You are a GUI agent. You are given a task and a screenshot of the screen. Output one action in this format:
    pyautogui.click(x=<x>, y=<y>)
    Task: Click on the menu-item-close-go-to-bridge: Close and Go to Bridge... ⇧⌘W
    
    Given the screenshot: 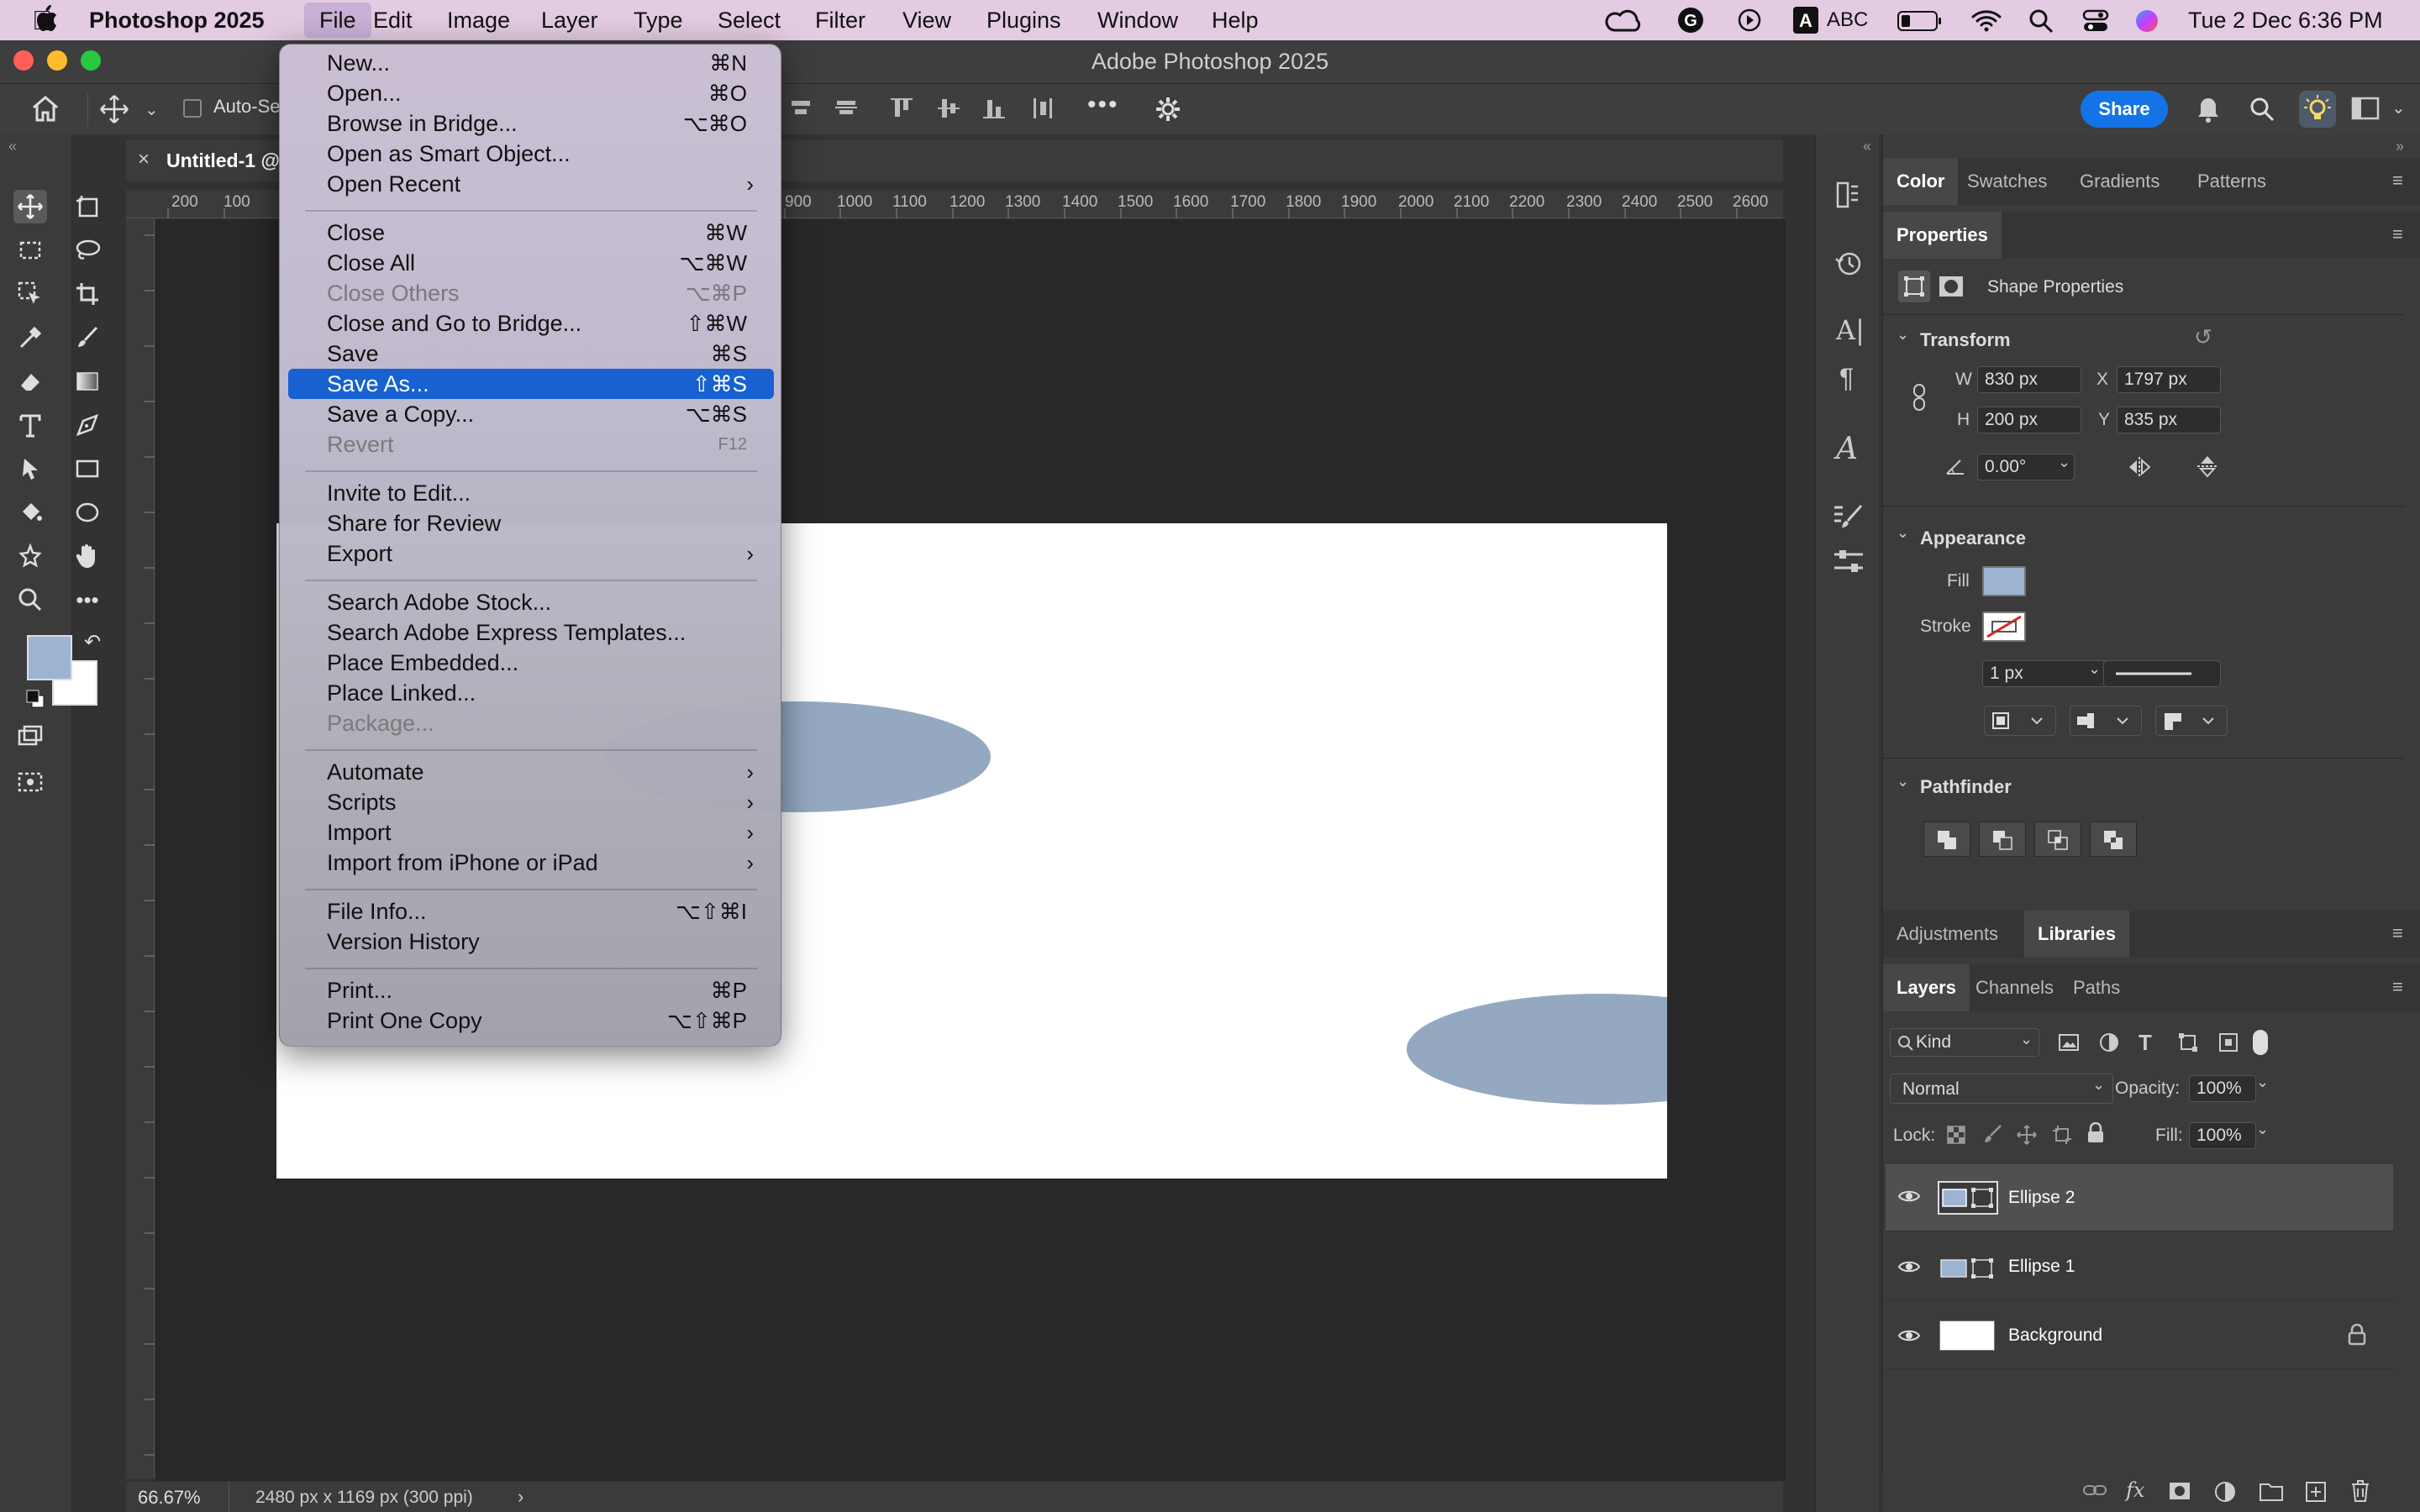 What is the action you would take?
    pyautogui.click(x=531, y=323)
    